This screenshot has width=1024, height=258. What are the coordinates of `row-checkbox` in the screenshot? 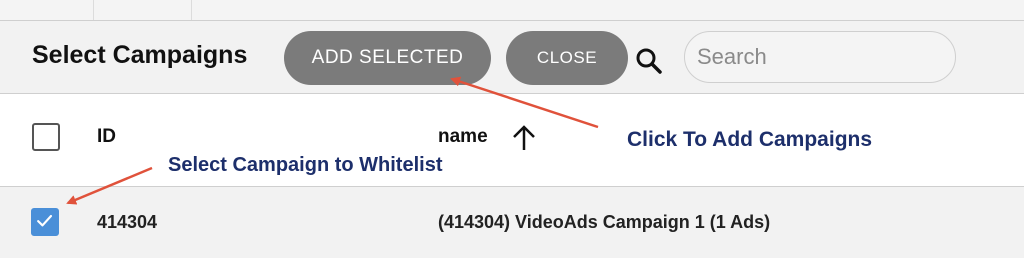 It's located at (45, 222).